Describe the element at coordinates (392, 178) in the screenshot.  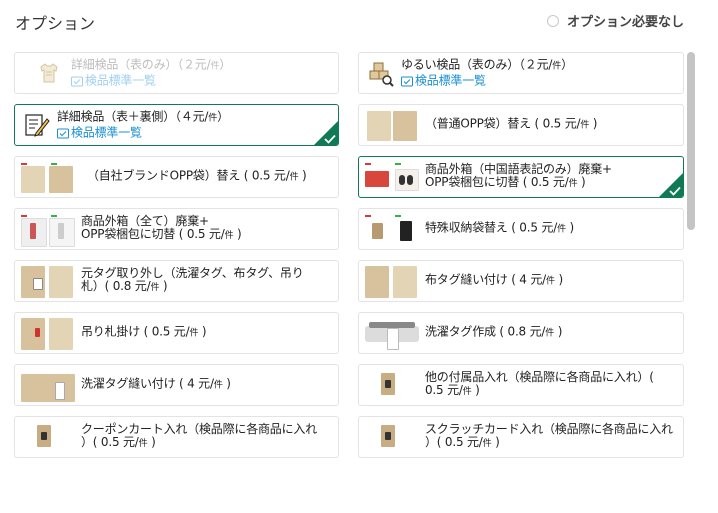
I see `box-discard-icon` at that location.